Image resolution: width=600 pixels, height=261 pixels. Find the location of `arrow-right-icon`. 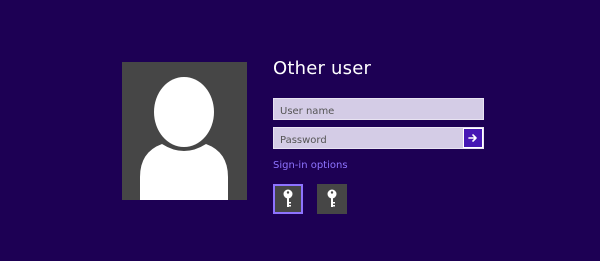

arrow-right-icon is located at coordinates (472, 138).